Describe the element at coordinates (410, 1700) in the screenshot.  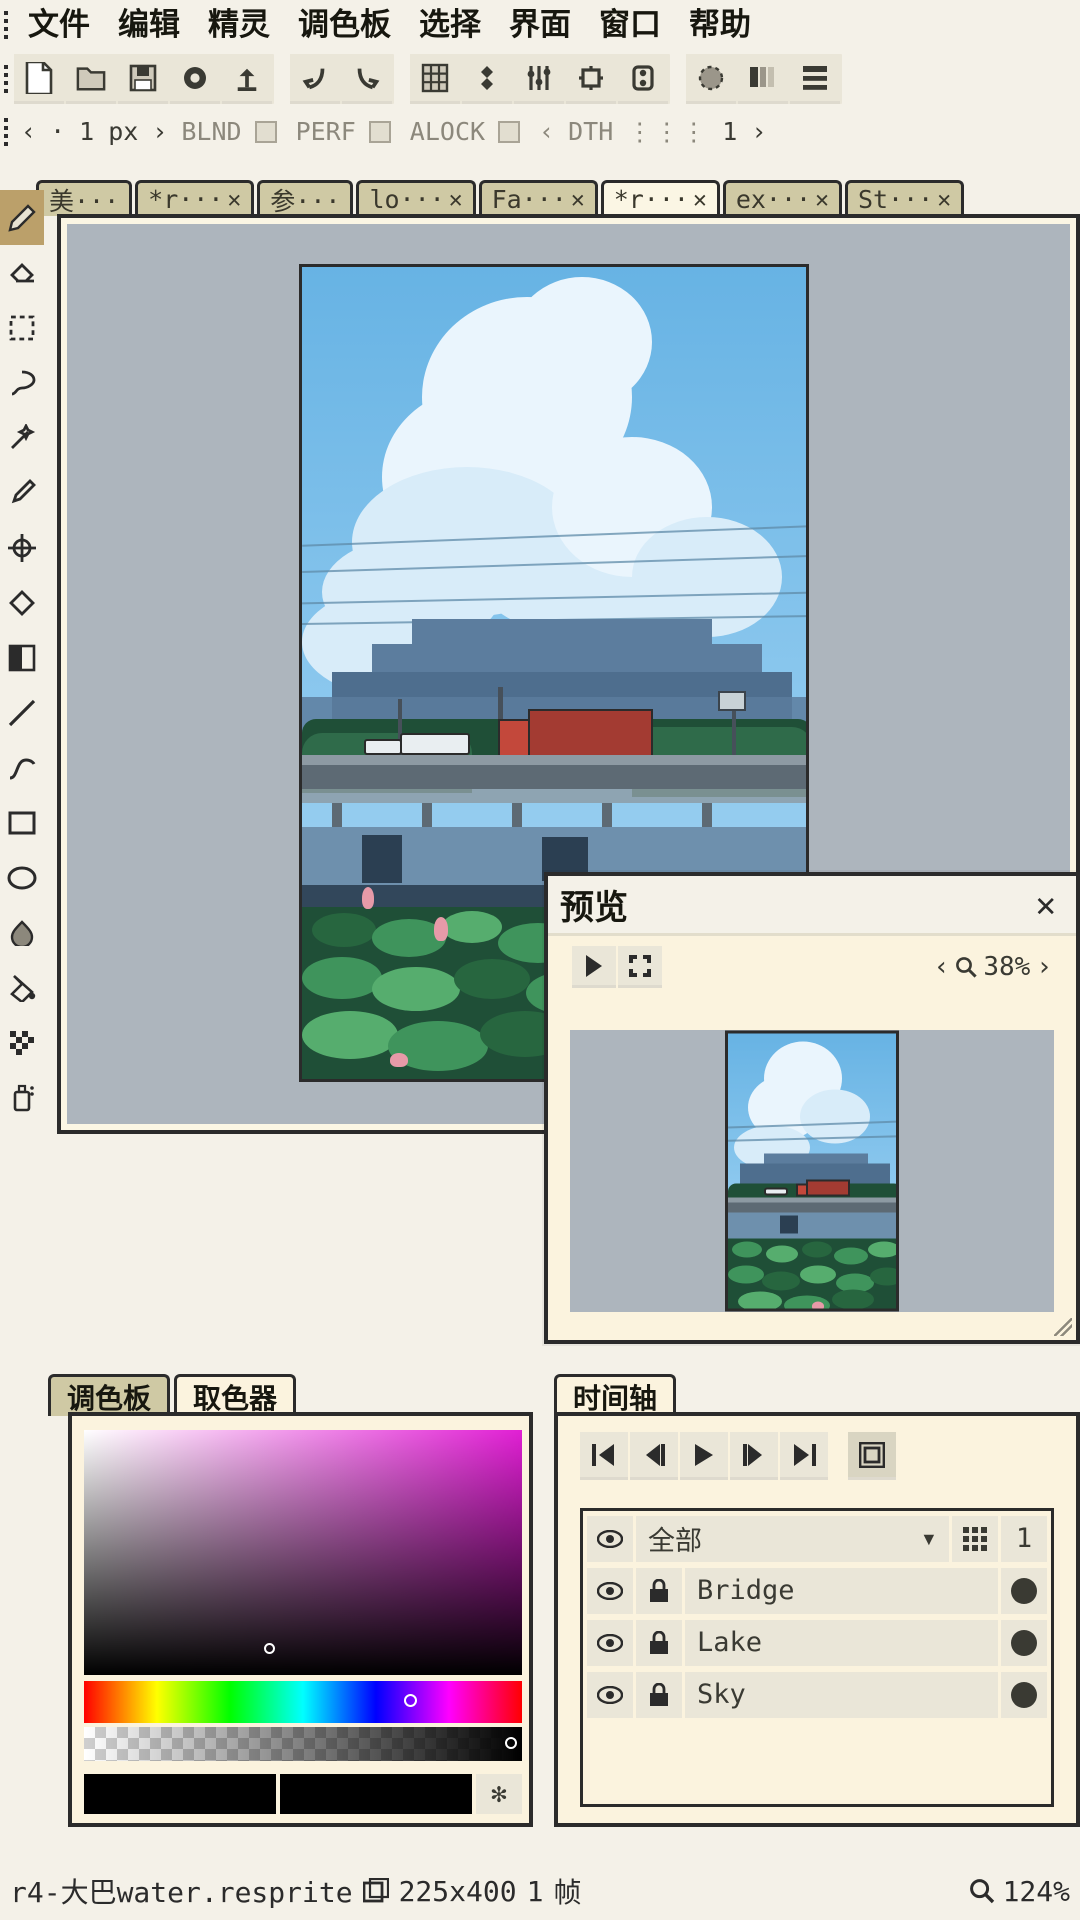
I see `hue-cursor` at that location.